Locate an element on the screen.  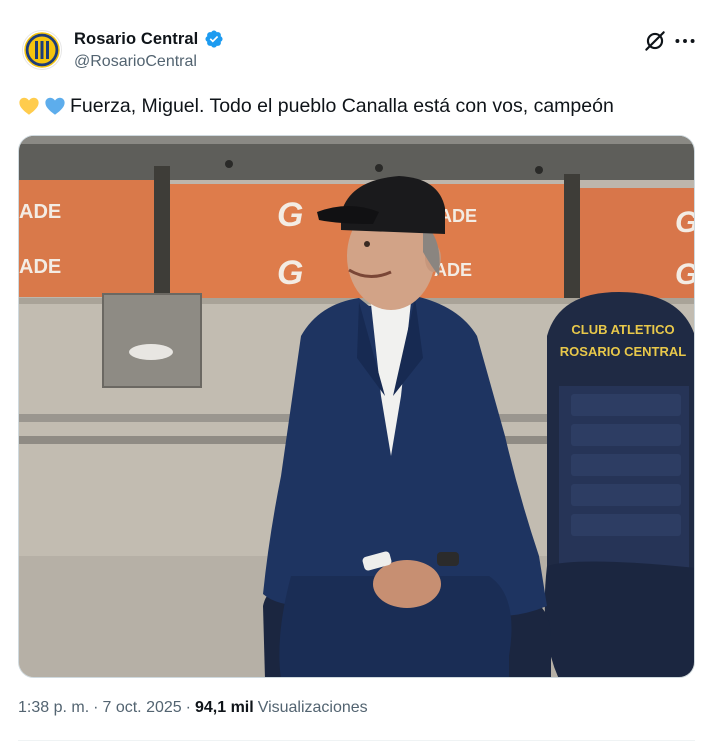
divider is located at coordinates (356, 740).